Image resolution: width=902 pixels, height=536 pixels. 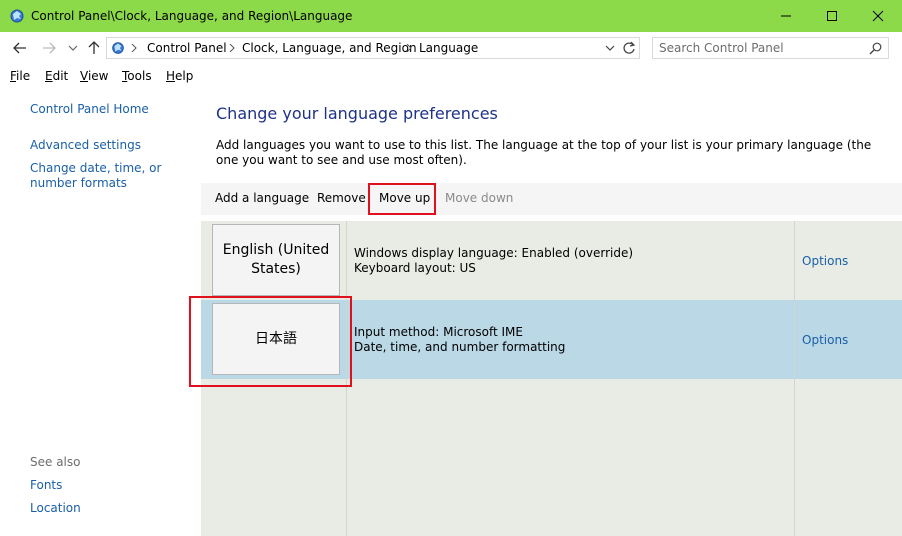 I want to click on menu-file: File, so click(x=20, y=76).